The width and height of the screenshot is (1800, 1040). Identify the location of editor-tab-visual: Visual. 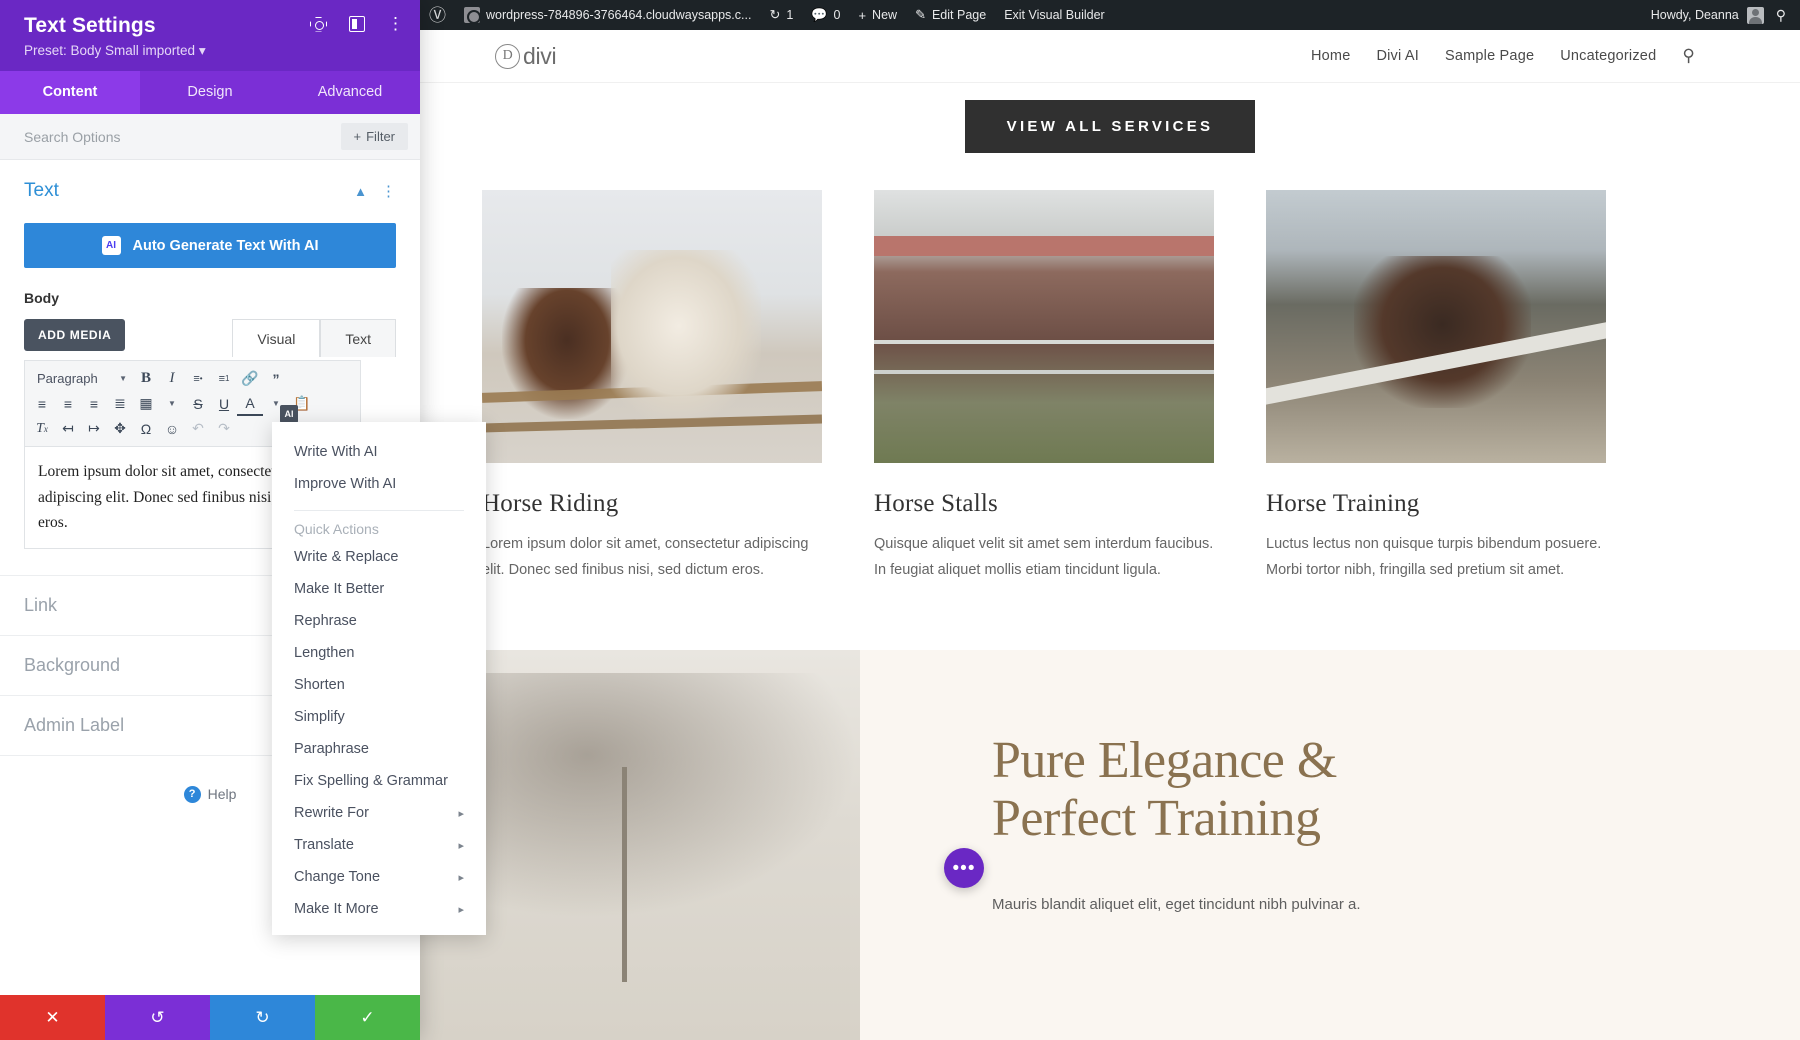
(276, 338).